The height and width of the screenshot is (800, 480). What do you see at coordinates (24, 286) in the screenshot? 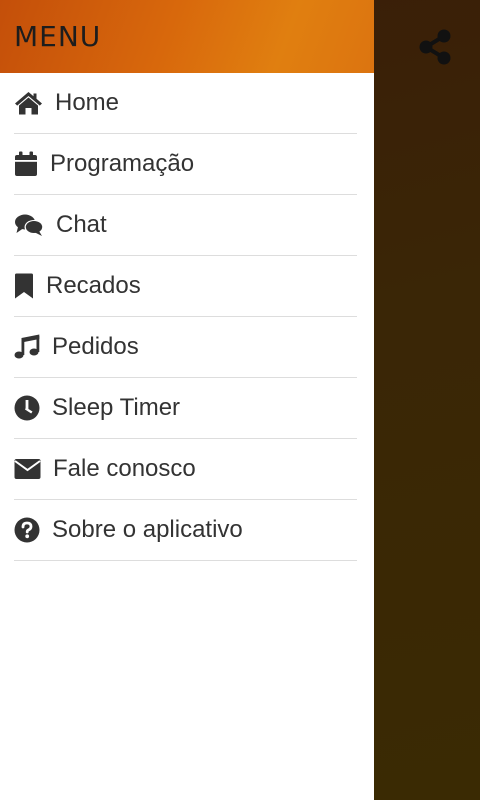
I see `bookmark-icon` at bounding box center [24, 286].